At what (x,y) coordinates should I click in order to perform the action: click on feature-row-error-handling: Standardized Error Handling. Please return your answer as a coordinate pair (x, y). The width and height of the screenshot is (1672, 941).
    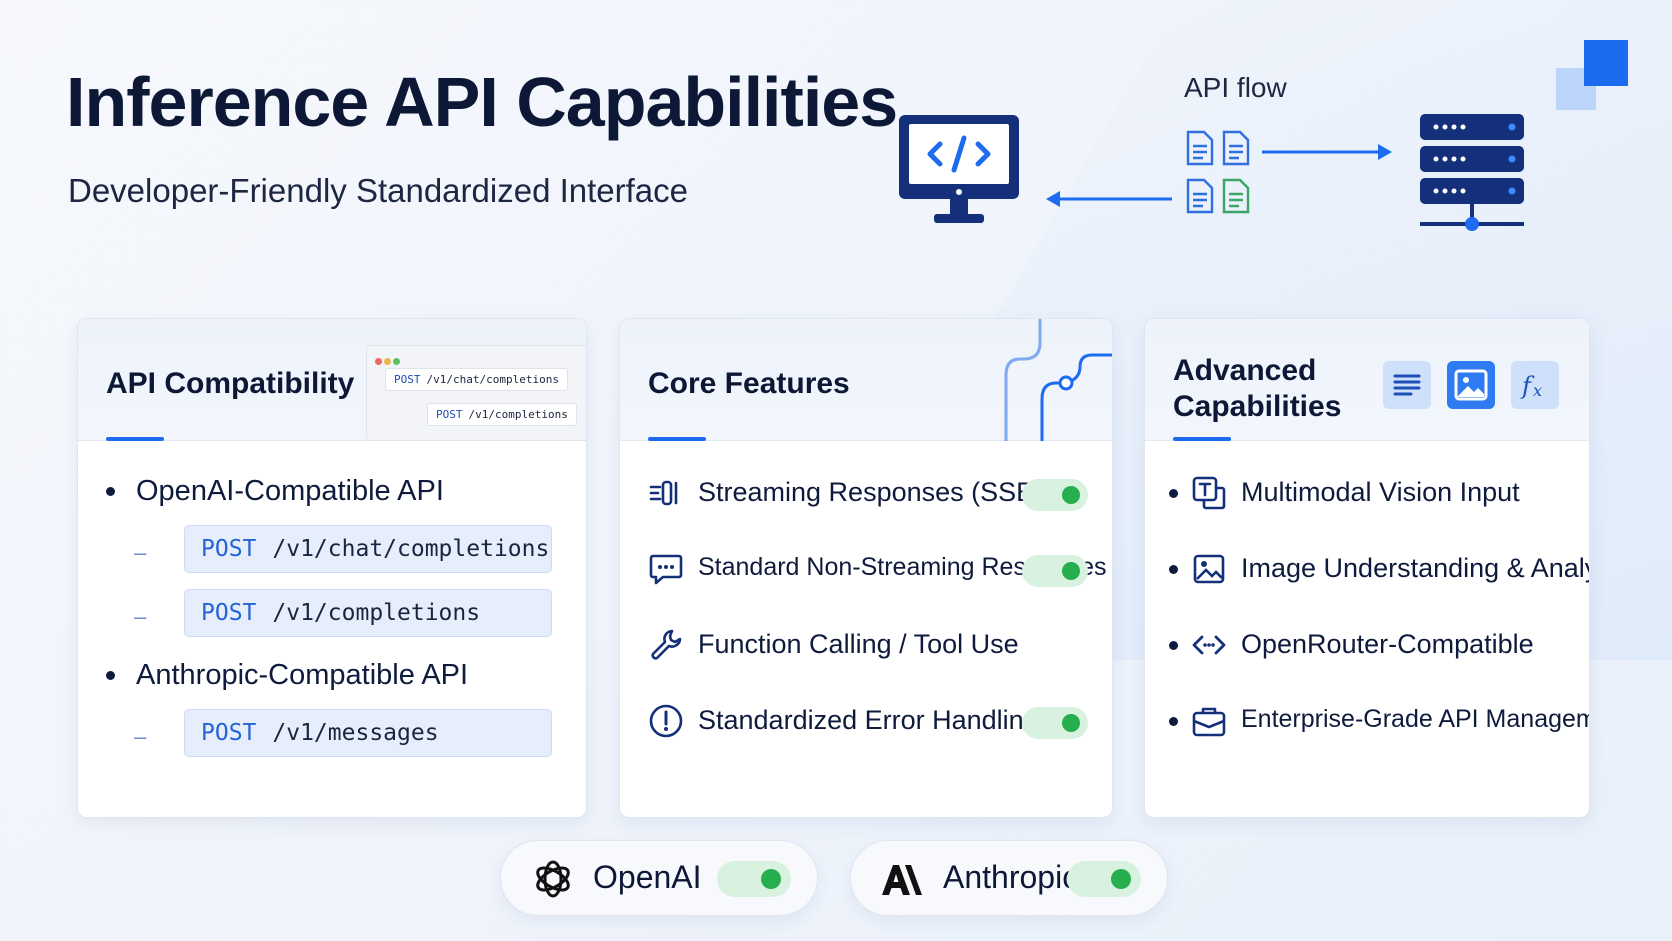
    Looking at the image, I should click on (868, 721).